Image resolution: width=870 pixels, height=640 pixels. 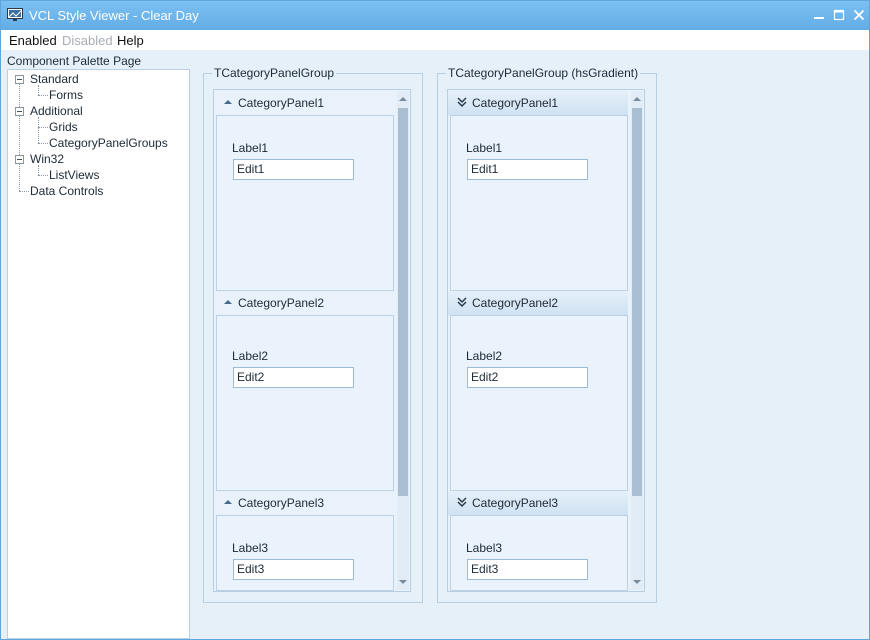 I want to click on menu-disabled: Disabled, so click(x=87, y=40).